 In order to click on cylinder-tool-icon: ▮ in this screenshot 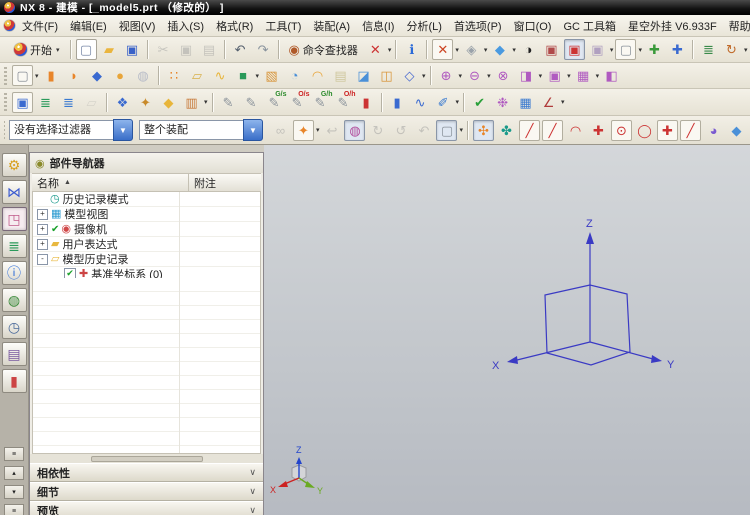, I will do `click(397, 102)`.